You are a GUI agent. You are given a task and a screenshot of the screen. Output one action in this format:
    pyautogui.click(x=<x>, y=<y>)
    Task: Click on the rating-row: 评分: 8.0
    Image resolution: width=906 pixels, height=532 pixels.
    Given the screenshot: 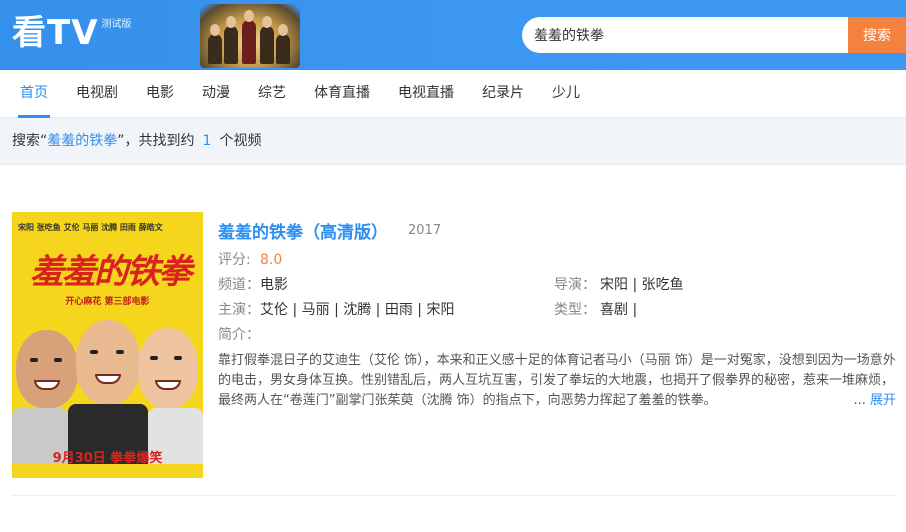 What is the action you would take?
    pyautogui.click(x=557, y=260)
    